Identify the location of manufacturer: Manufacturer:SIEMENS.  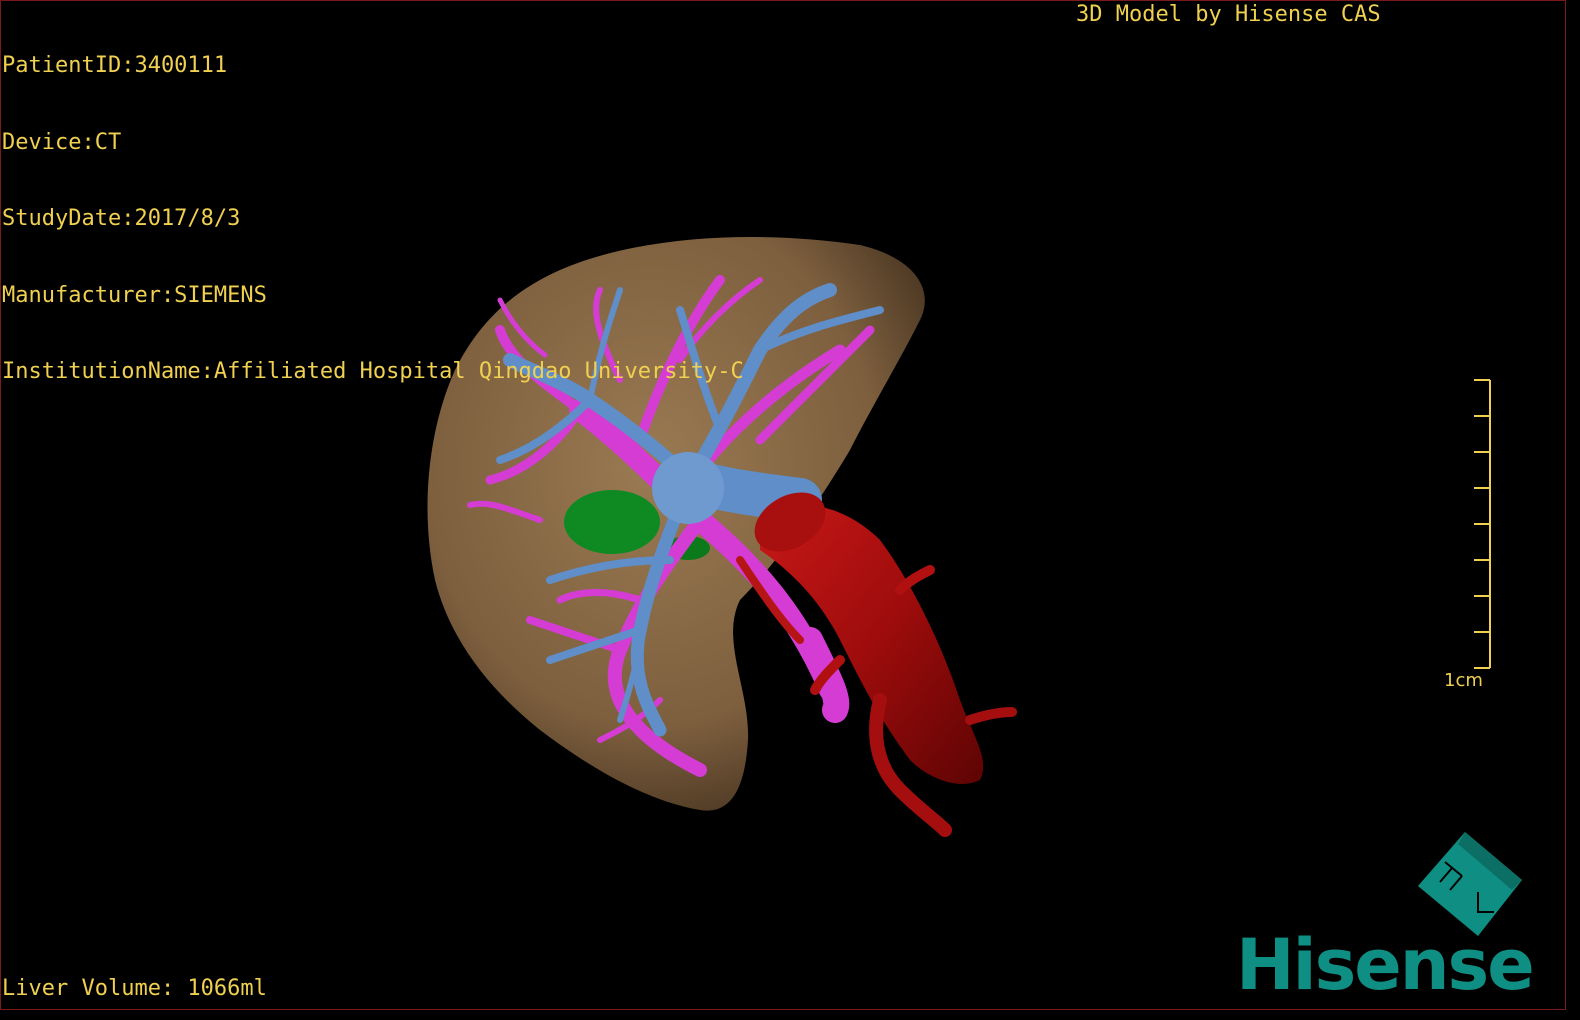
(134, 295).